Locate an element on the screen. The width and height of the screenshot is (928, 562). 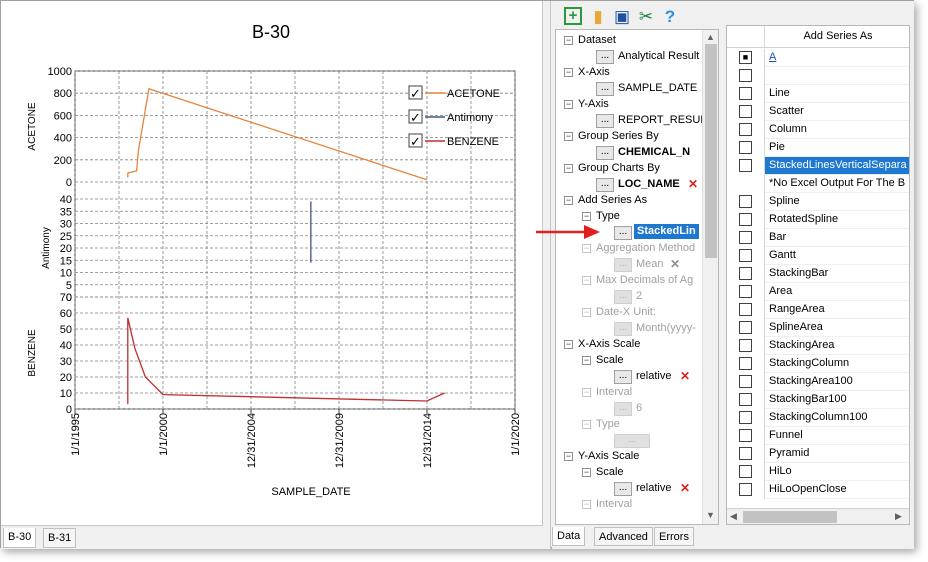
clear-aggregation-icon: ✕ is located at coordinates (675, 264).